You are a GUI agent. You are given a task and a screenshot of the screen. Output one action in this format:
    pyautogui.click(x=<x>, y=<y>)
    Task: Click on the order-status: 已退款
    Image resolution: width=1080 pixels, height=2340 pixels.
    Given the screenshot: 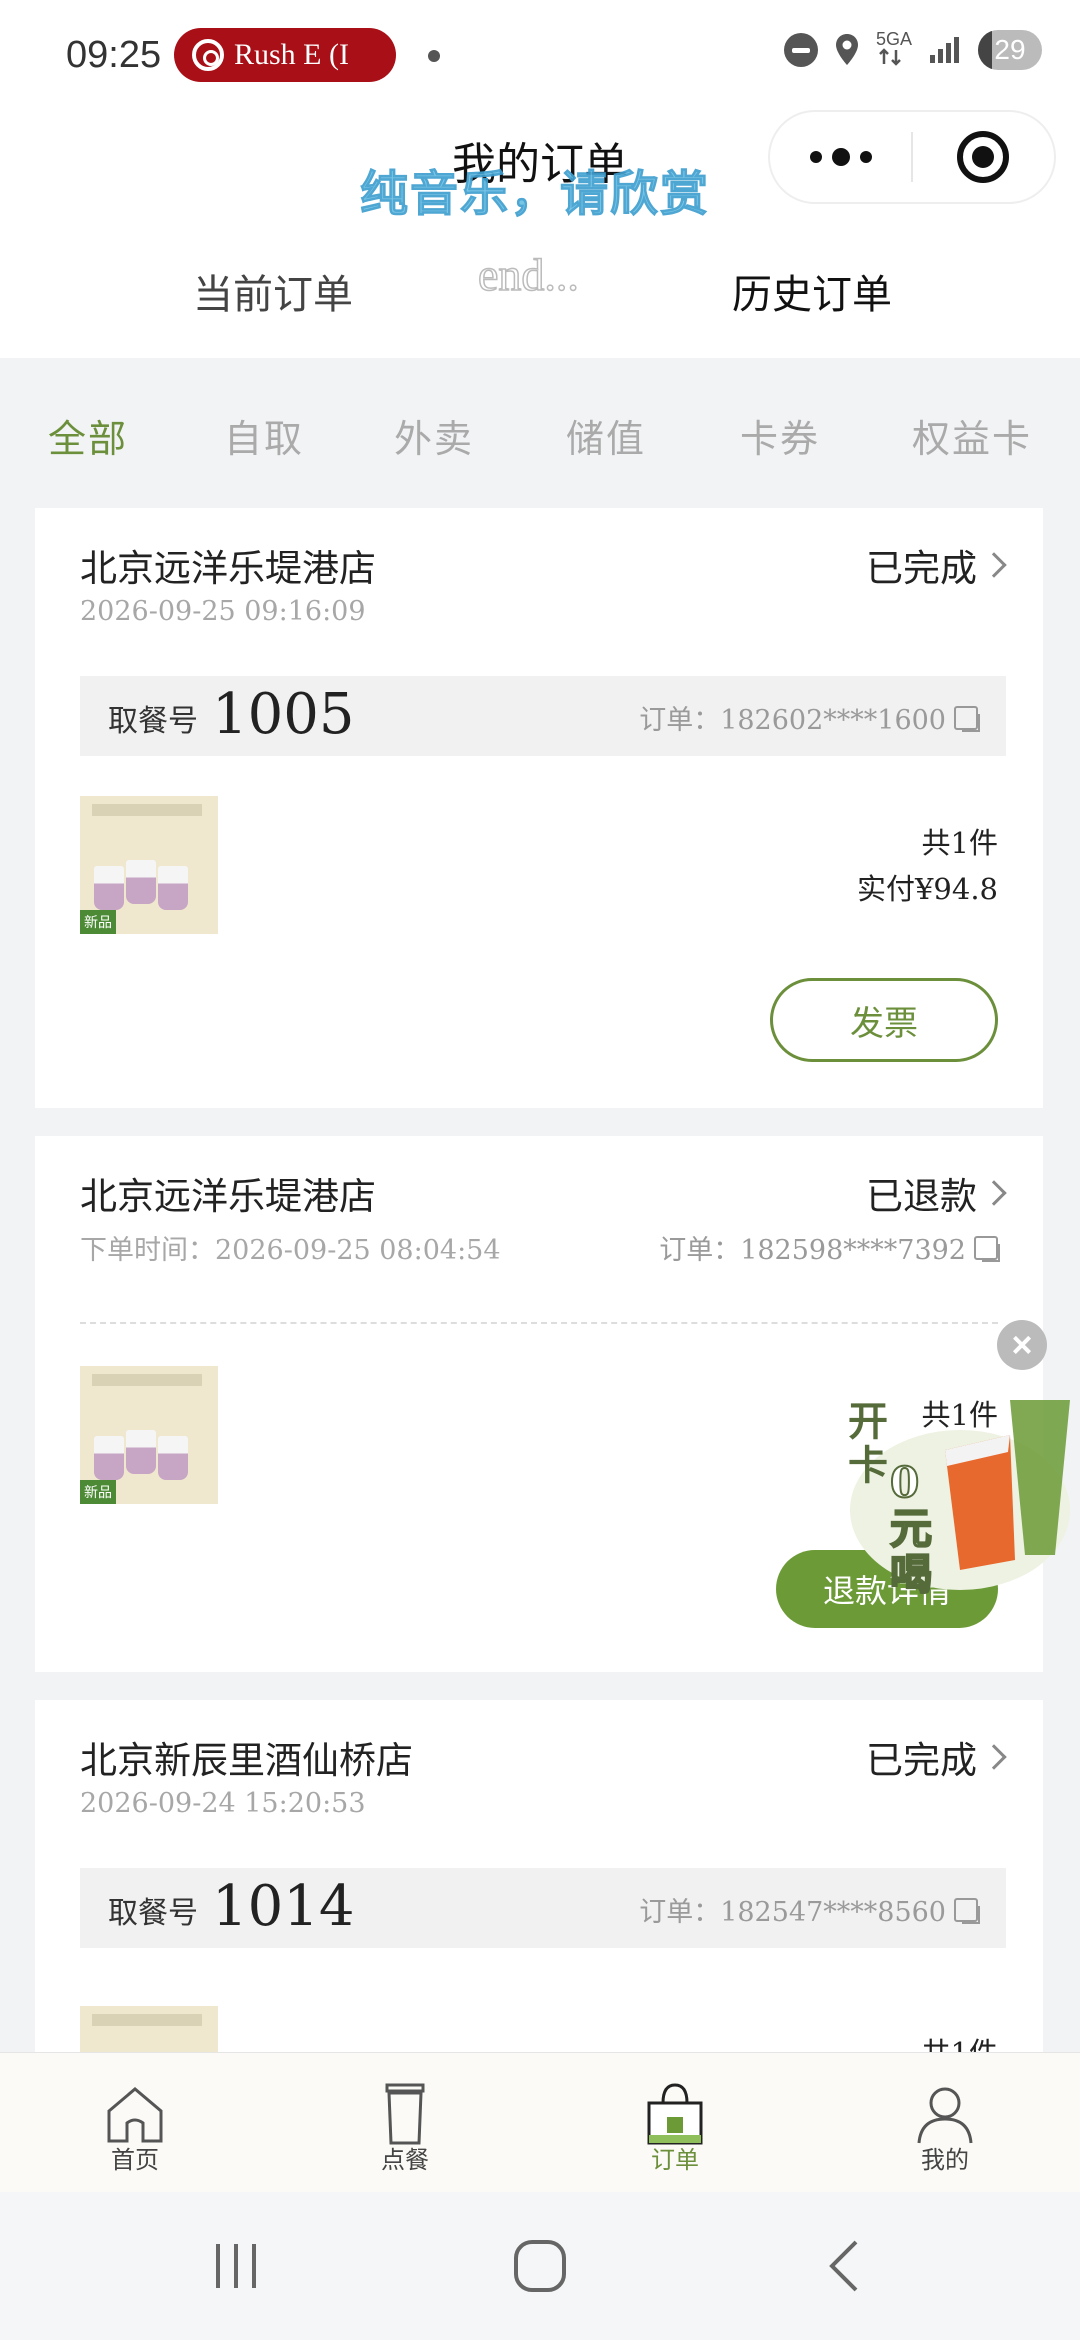 What is the action you would take?
    pyautogui.click(x=936, y=1193)
    